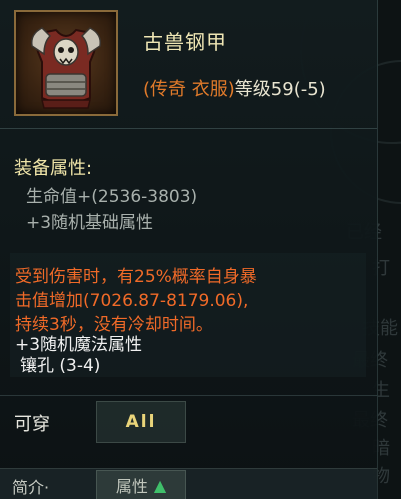 This screenshot has height=499, width=401. I want to click on item-meta-close: ), so click(231, 89).